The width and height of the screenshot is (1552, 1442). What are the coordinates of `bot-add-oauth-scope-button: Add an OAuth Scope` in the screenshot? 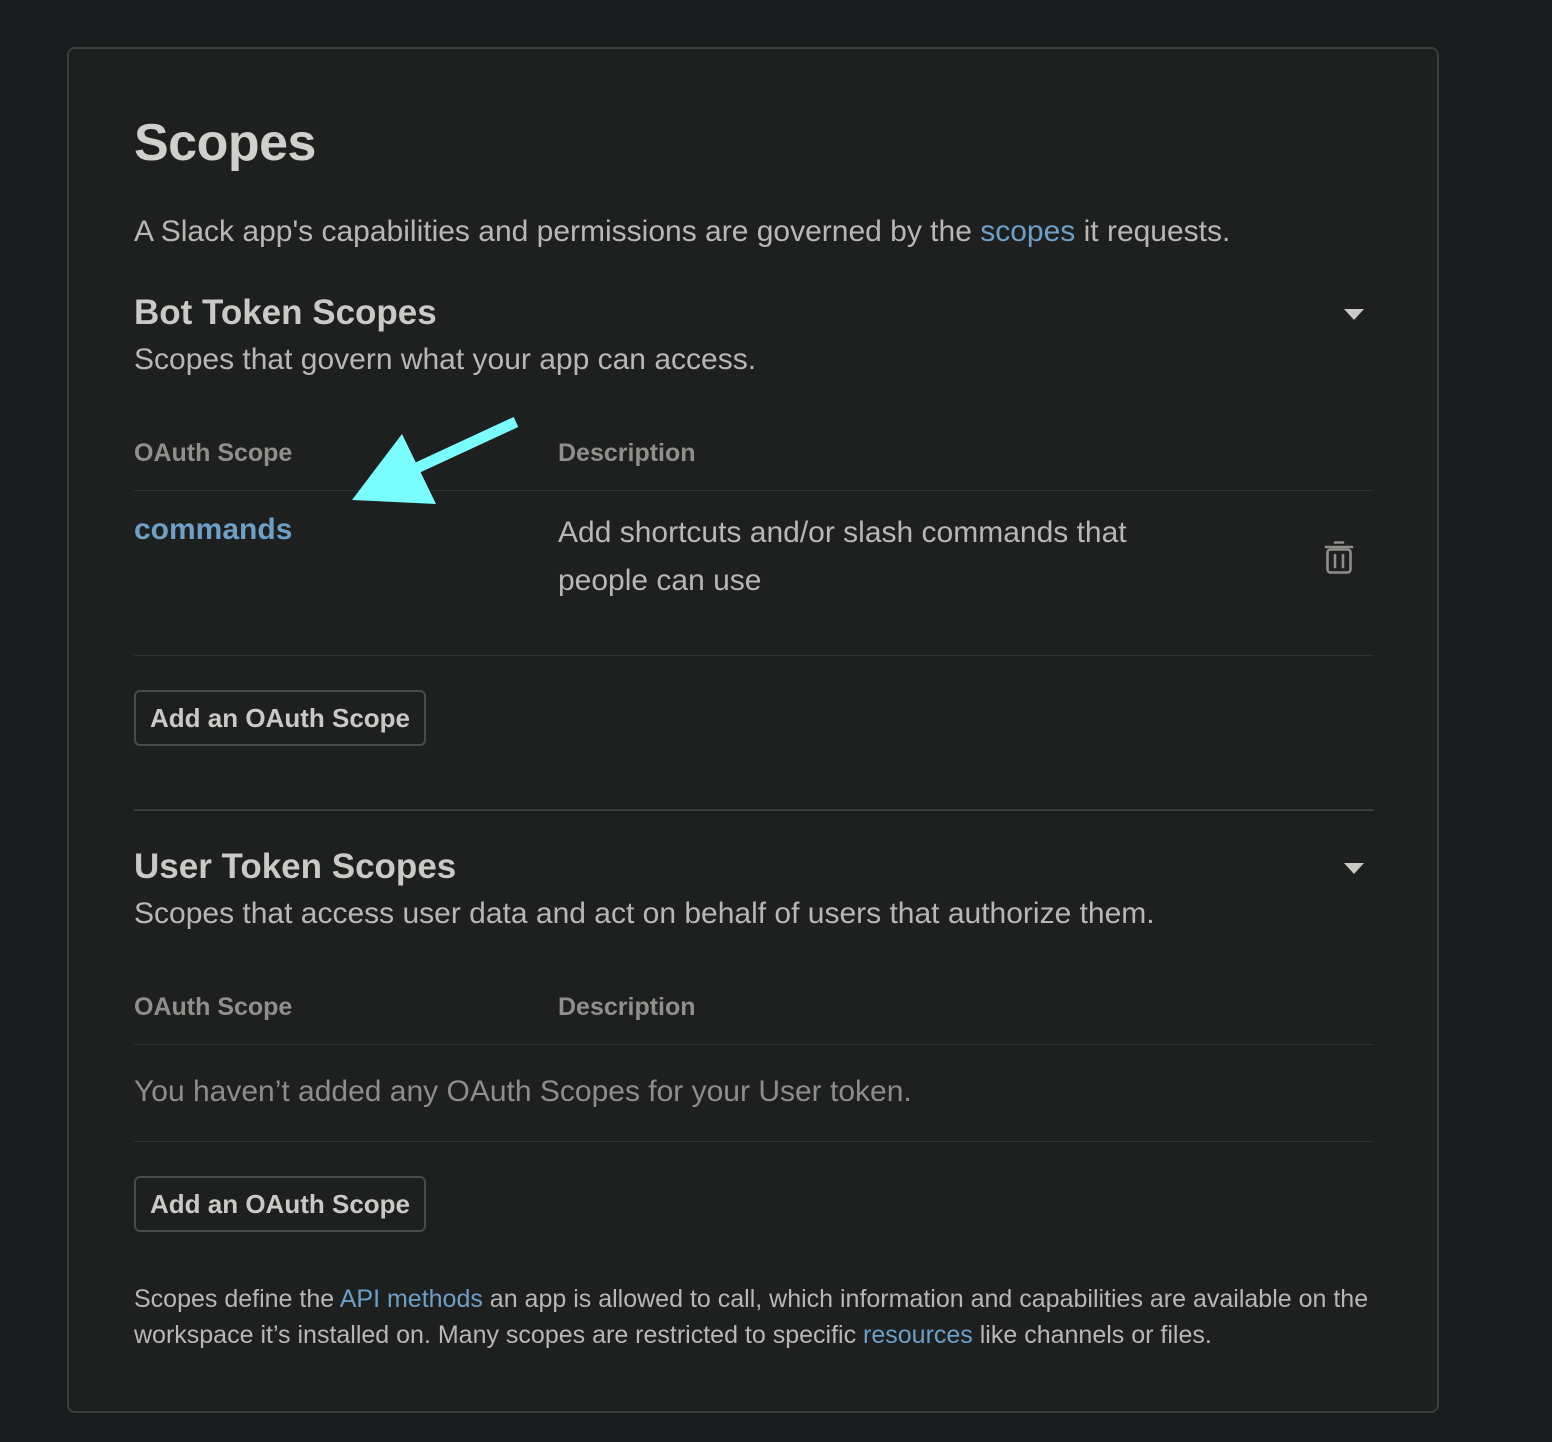 It's located at (280, 718).